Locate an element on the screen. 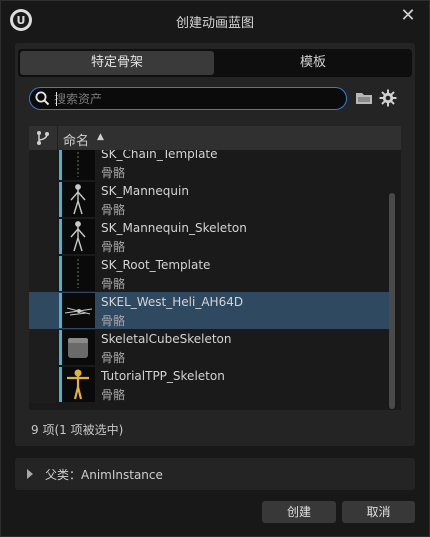 The width and height of the screenshot is (430, 537). title-bar: U 创建动画蓝图 ✕ is located at coordinates (215, 20).